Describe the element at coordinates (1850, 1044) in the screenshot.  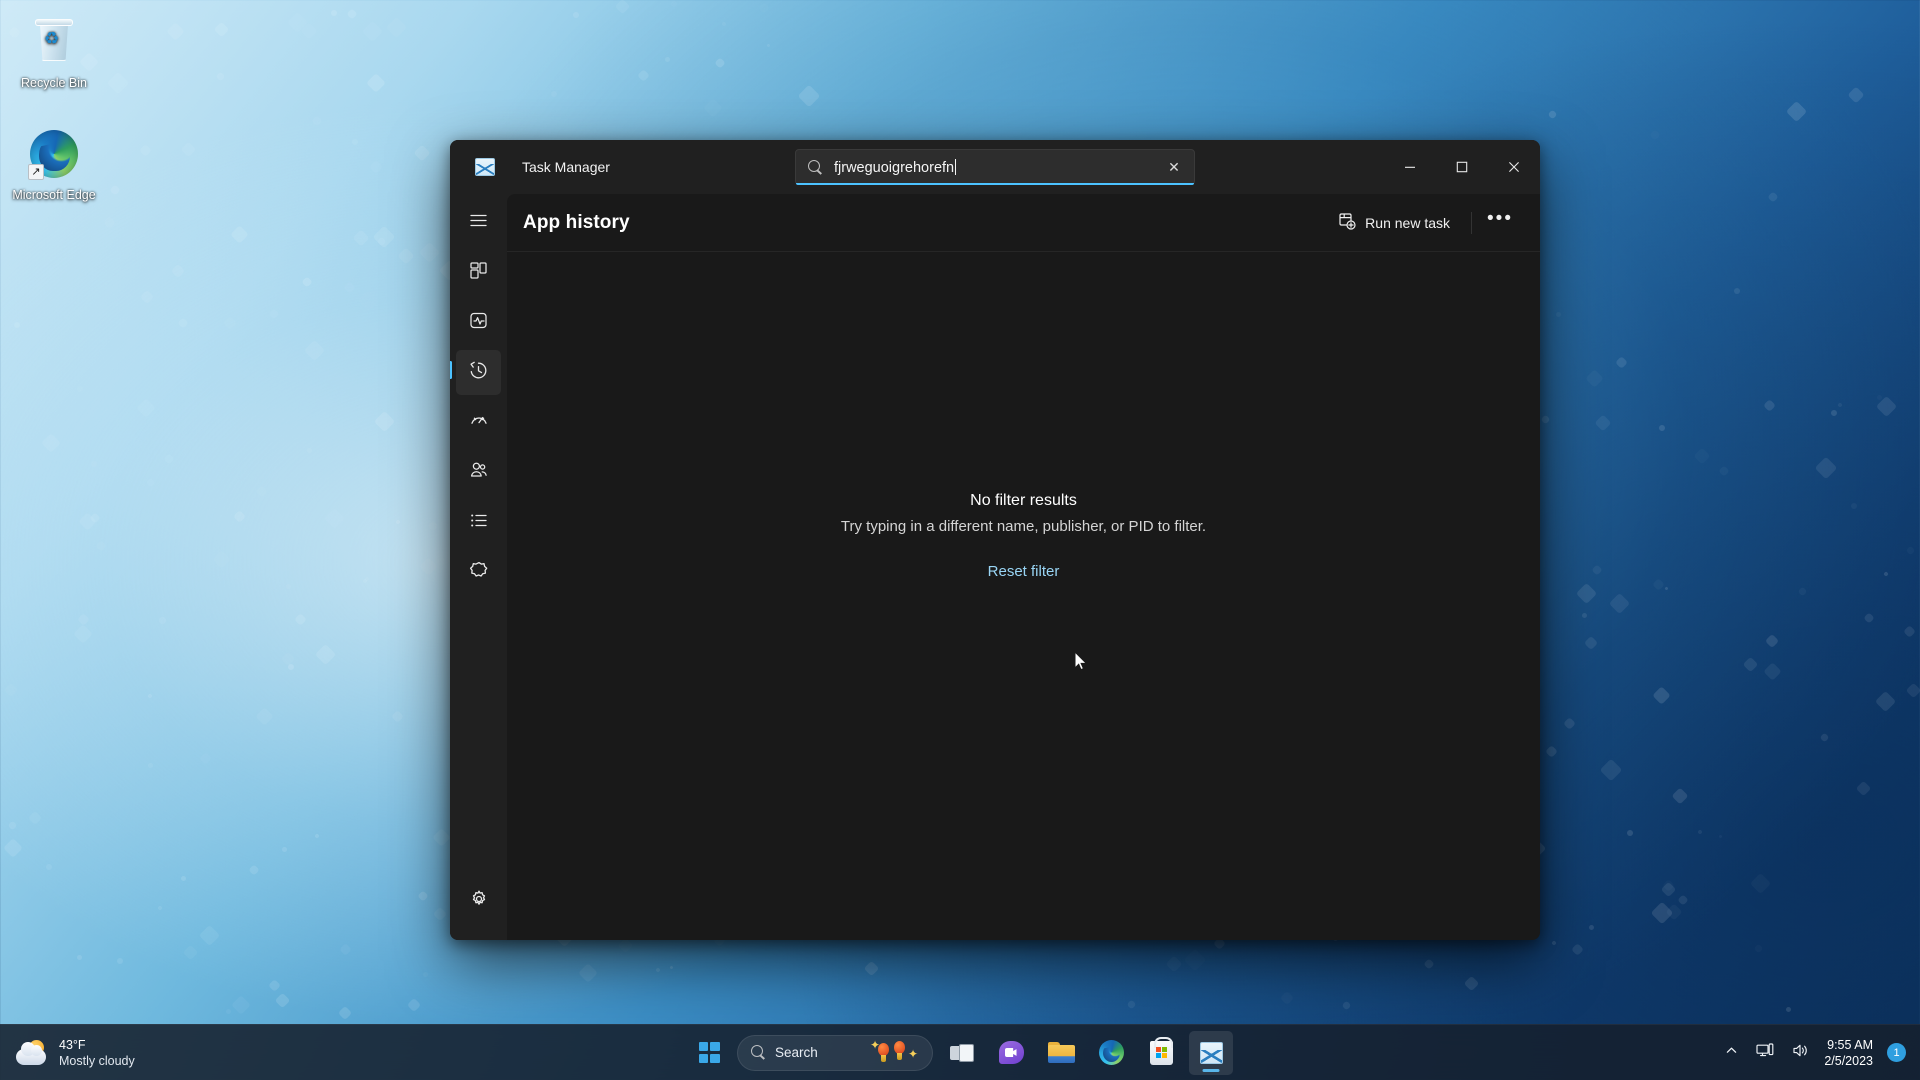
I see `clock-time: 9:55 AM` at that location.